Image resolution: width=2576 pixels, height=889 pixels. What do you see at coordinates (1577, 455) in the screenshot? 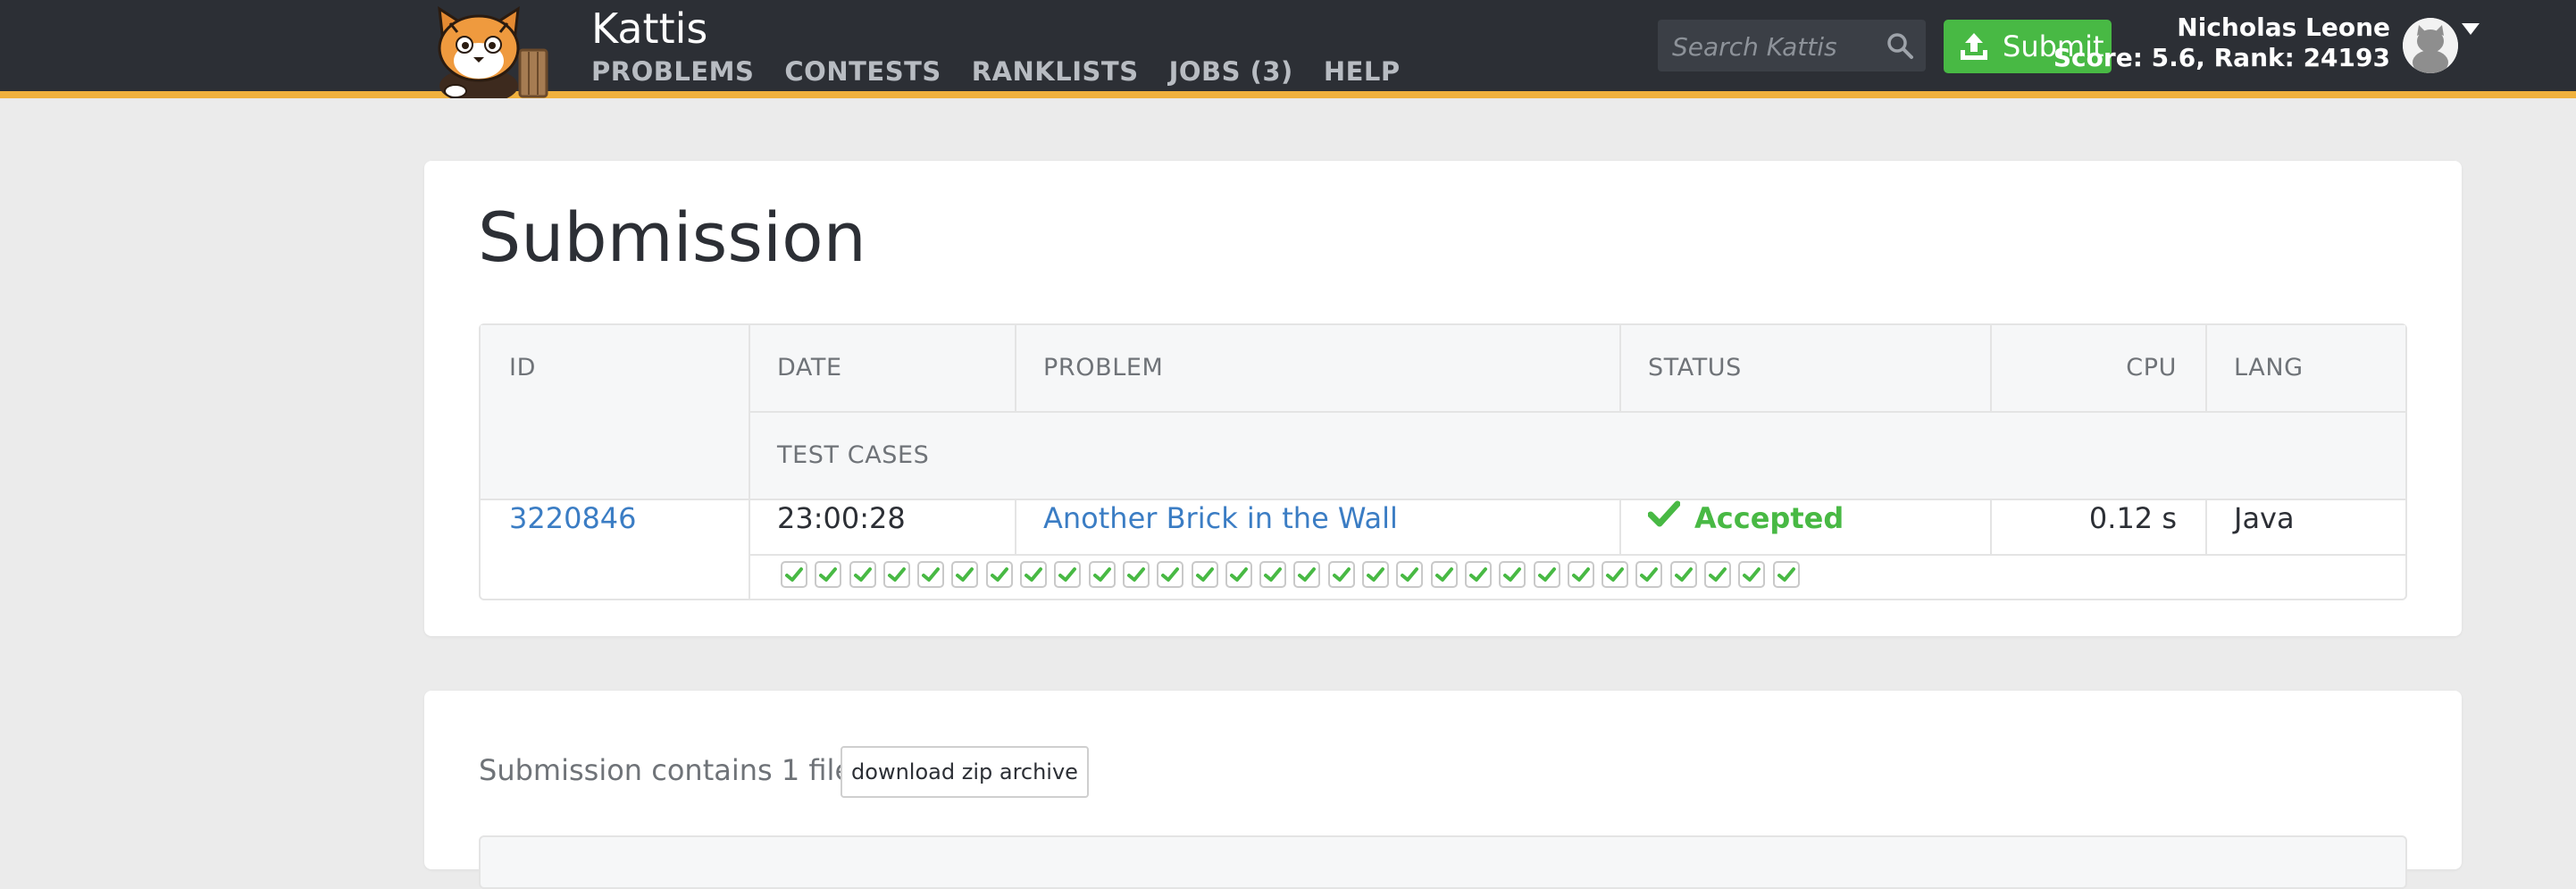
I see `test-cases-header-row` at bounding box center [1577, 455].